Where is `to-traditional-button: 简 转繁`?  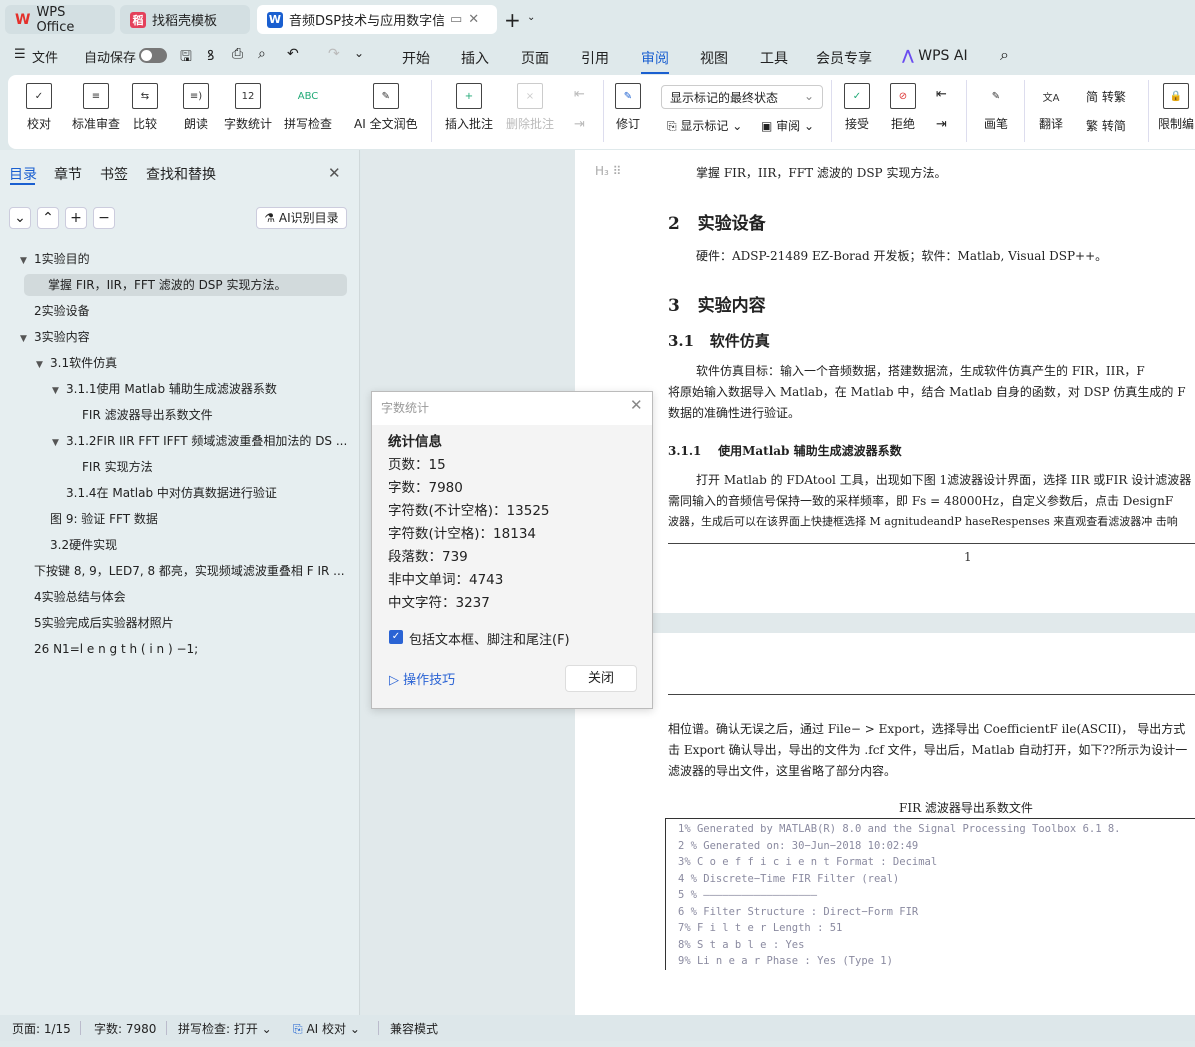 to-traditional-button: 简 转繁 is located at coordinates (1106, 96).